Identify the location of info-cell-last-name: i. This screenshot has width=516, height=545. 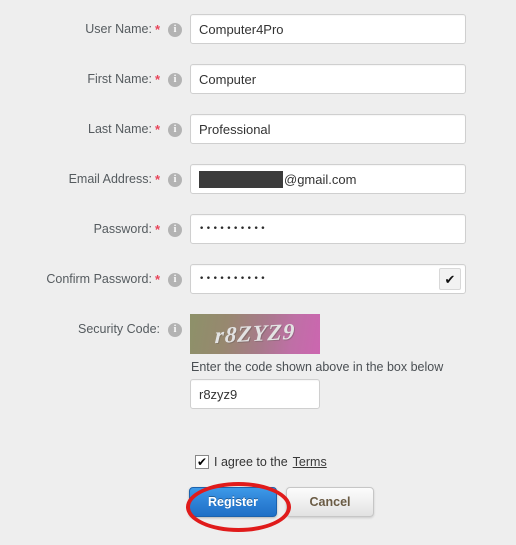
(175, 125).